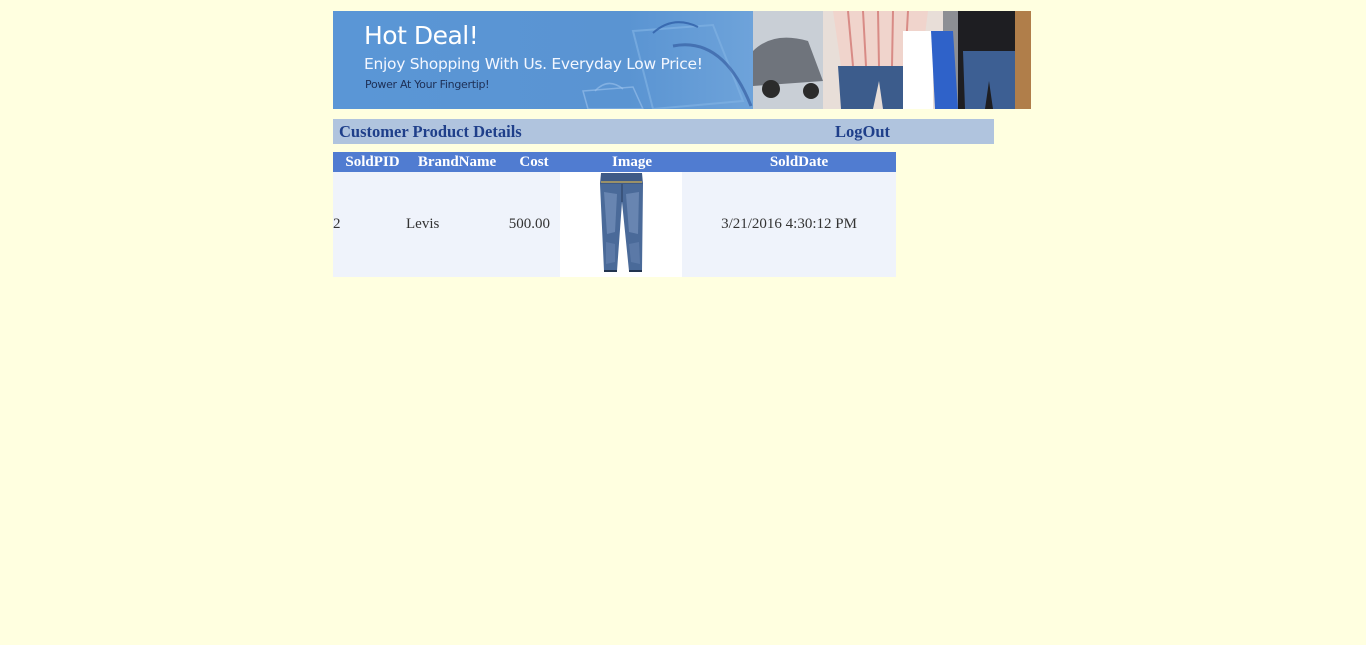 Image resolution: width=1366 pixels, height=645 pixels. Describe the element at coordinates (457, 224) in the screenshot. I see `cell-brandname: Levis` at that location.